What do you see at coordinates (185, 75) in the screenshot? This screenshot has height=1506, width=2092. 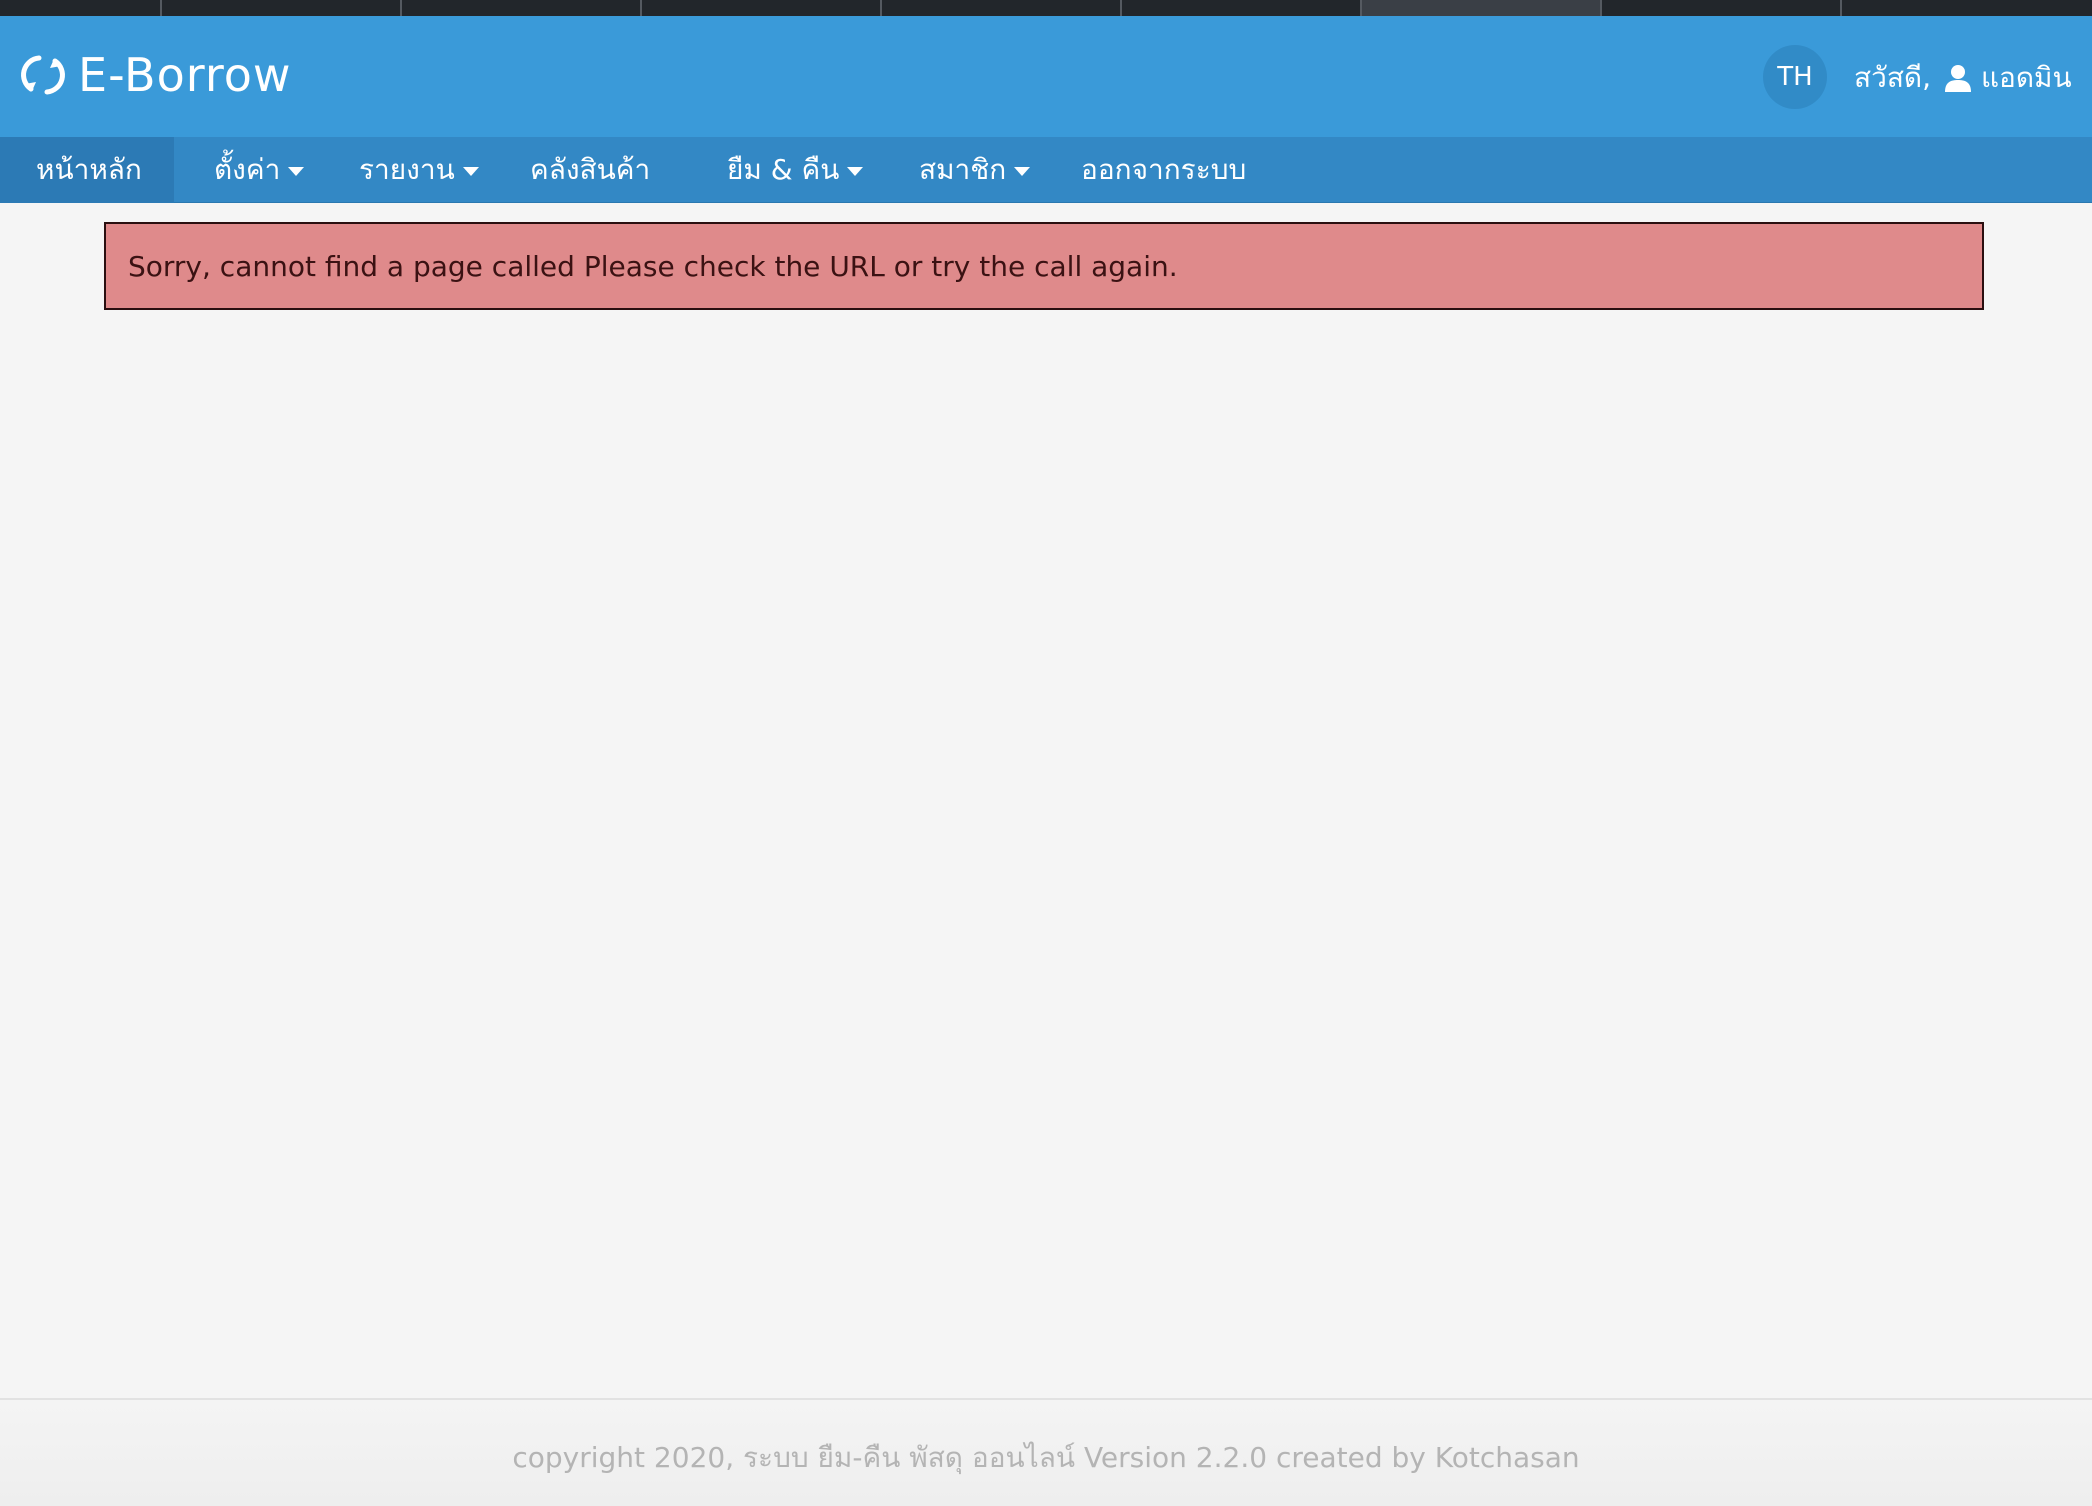 I see `app-title: E-Borrow` at bounding box center [185, 75].